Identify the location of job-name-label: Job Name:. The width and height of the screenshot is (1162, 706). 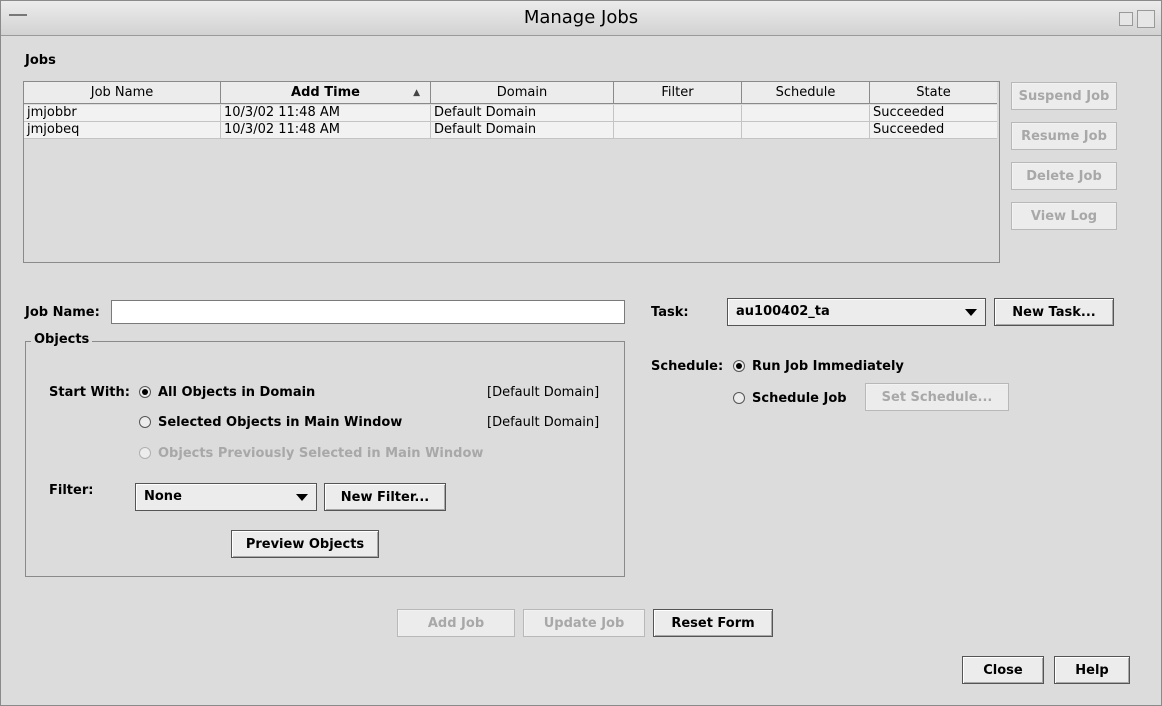
(62, 312).